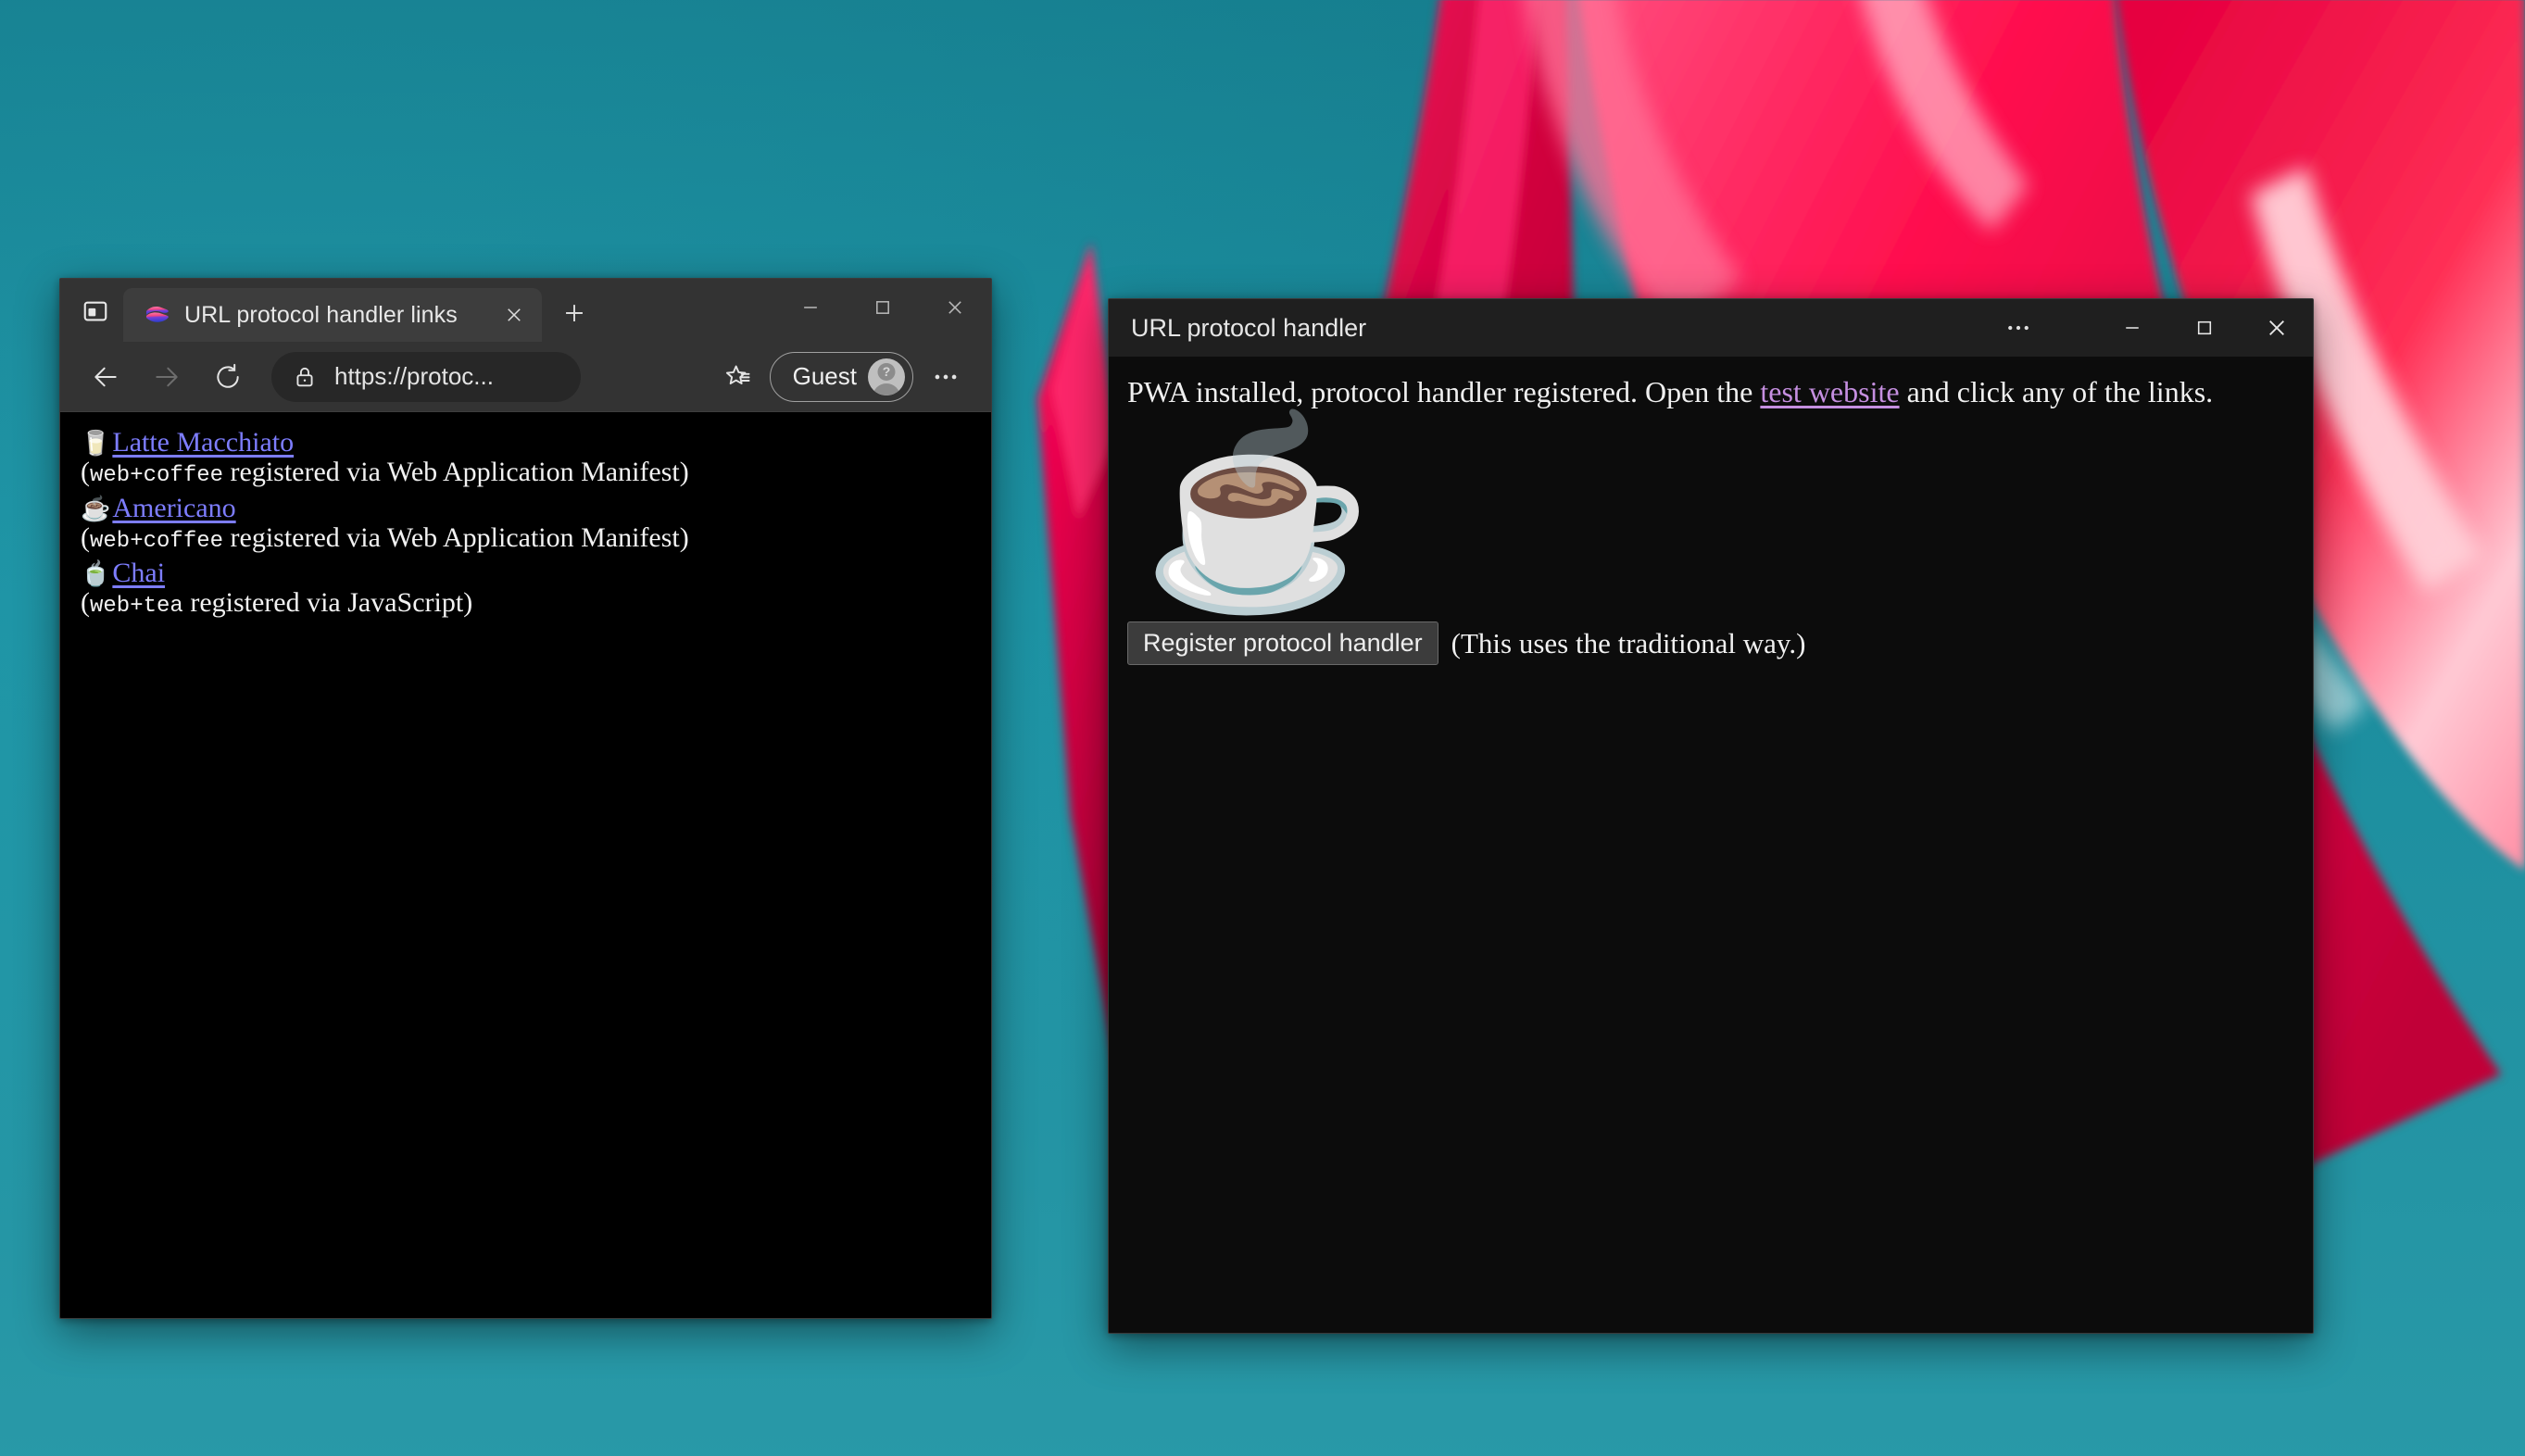 The height and width of the screenshot is (1456, 2525). I want to click on link-chai: Chai, so click(139, 573).